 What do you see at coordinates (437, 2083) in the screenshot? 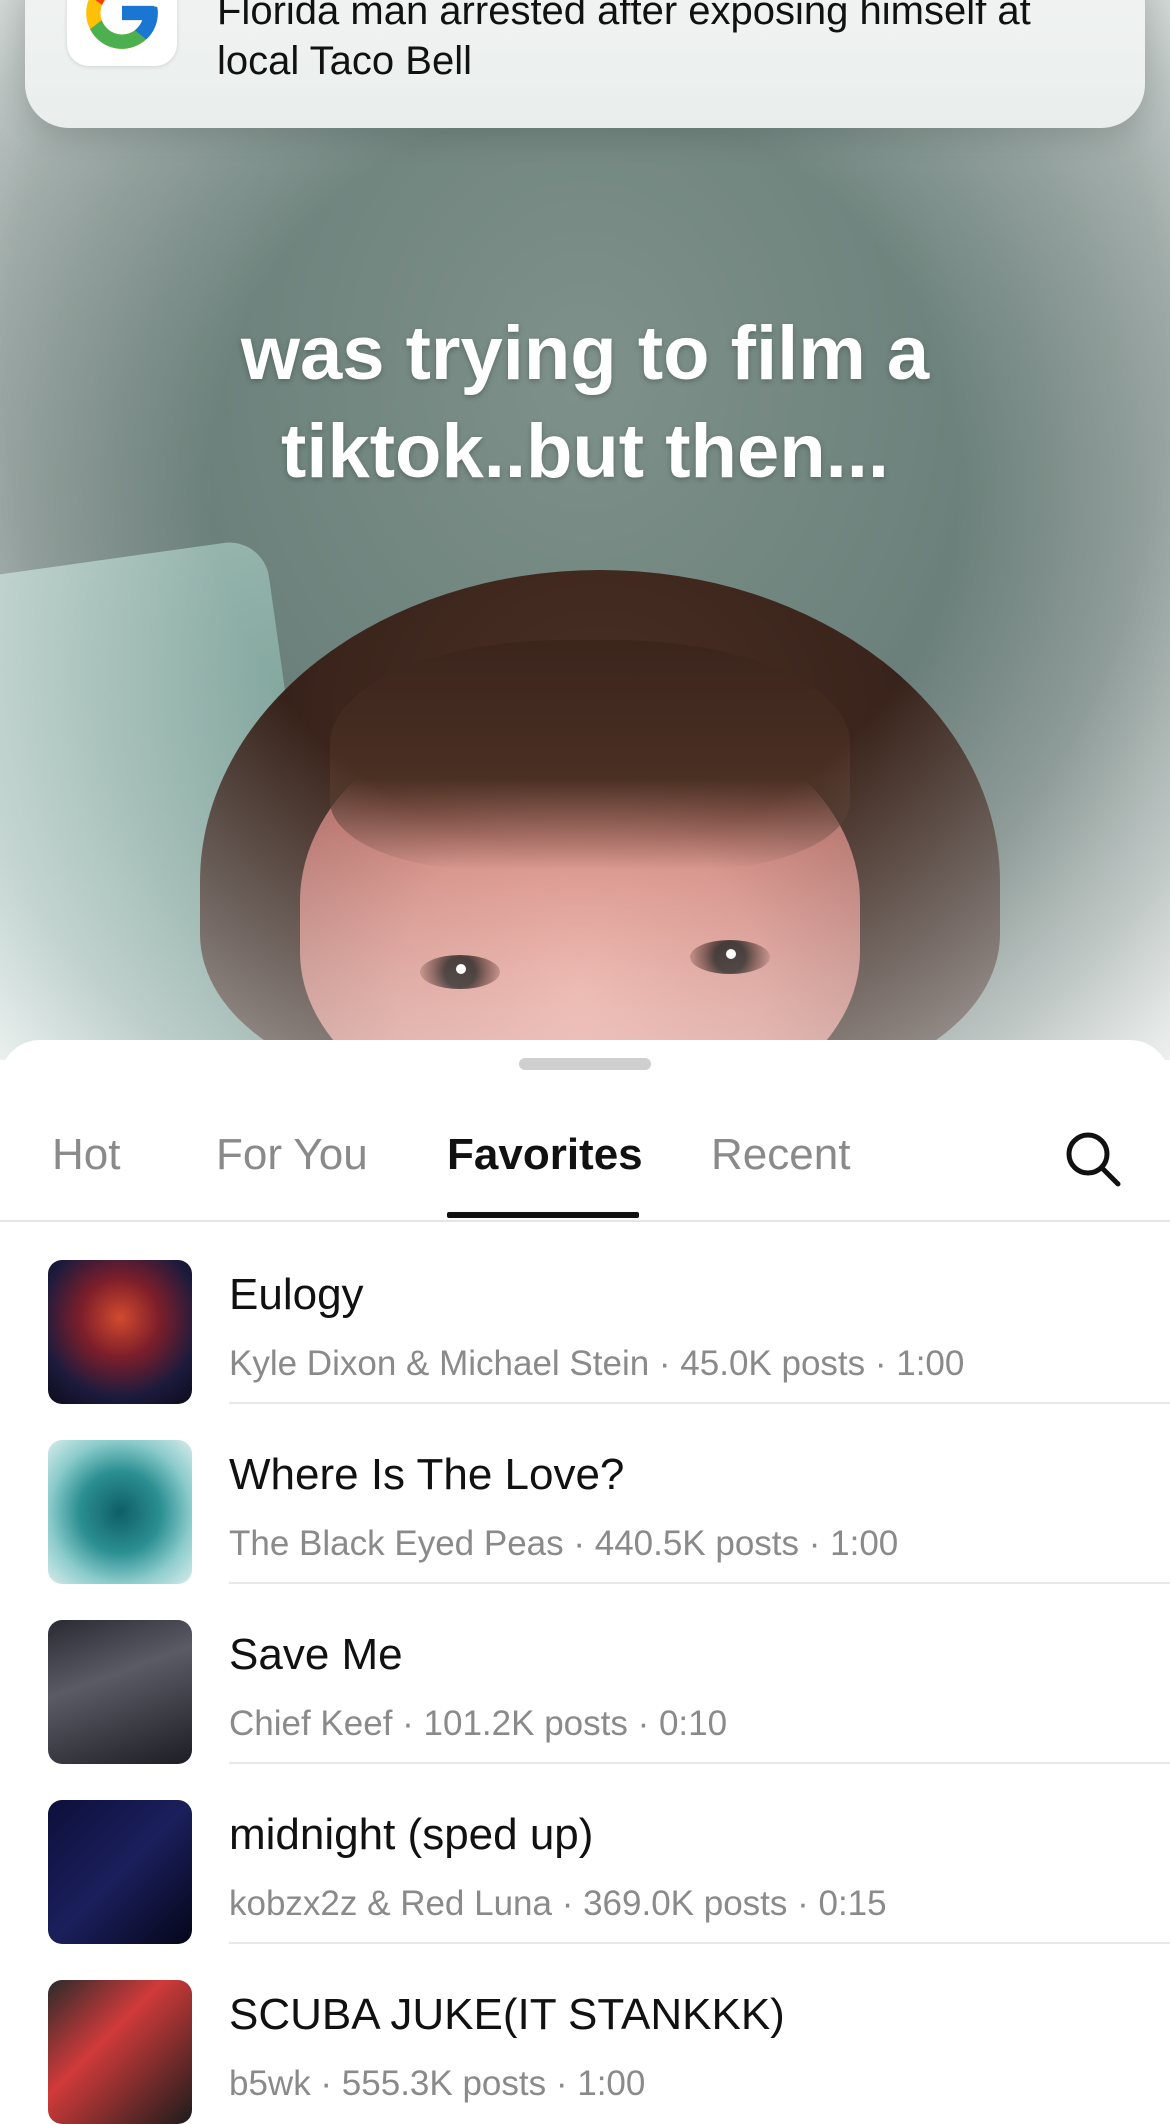
I see `sound-meta: b5wk · 555.3K posts · 1:00` at bounding box center [437, 2083].